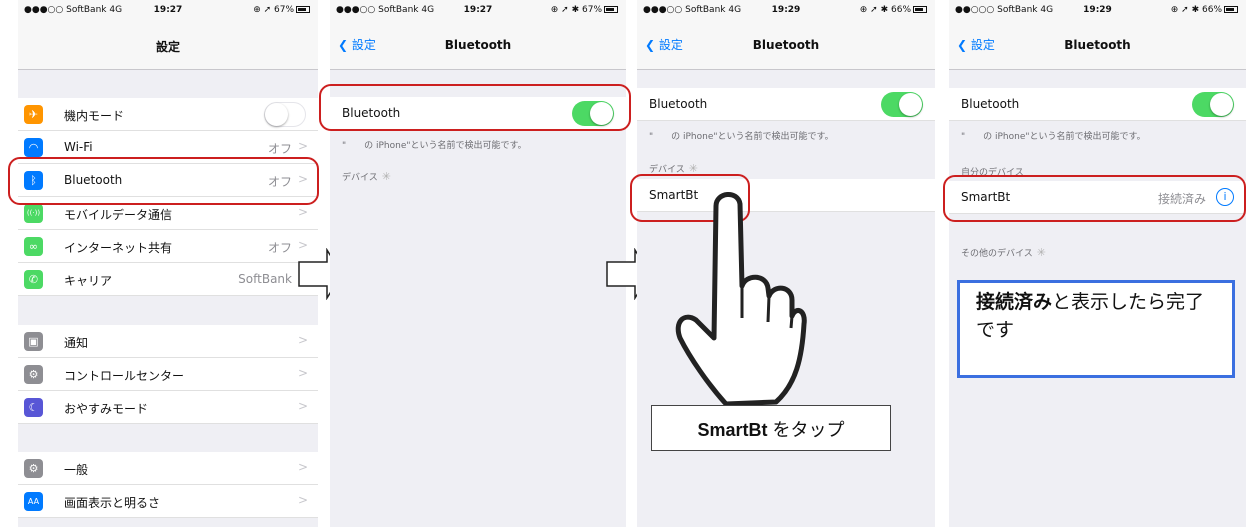 This screenshot has width=1246, height=527. Describe the element at coordinates (741, 299) in the screenshot. I see `pointing-hand-icon` at that location.